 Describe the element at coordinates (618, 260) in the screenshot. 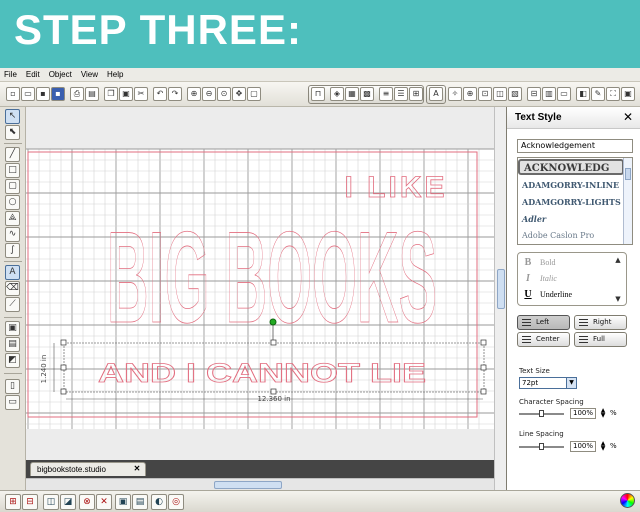

I see `chevron-up-icon: ▲` at that location.